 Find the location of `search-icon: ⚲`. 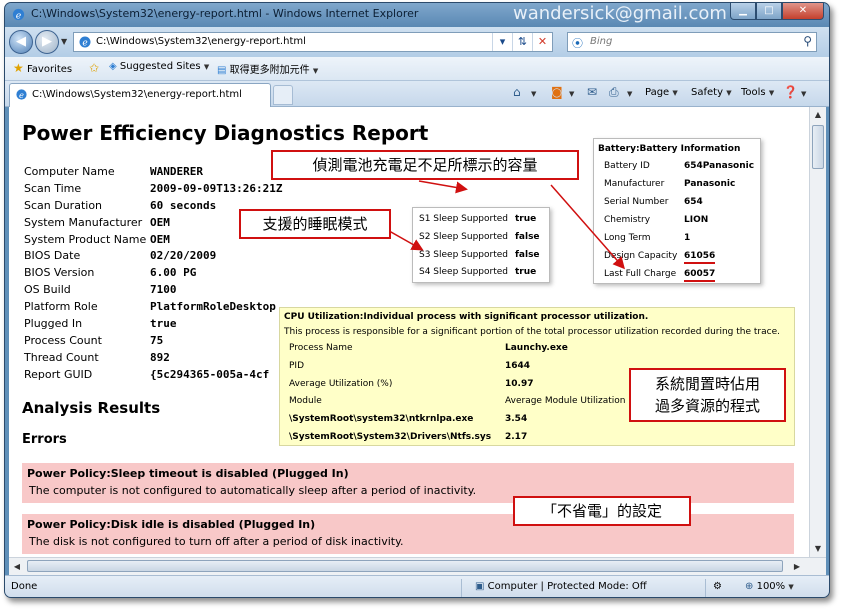

search-icon: ⚲ is located at coordinates (807, 41).